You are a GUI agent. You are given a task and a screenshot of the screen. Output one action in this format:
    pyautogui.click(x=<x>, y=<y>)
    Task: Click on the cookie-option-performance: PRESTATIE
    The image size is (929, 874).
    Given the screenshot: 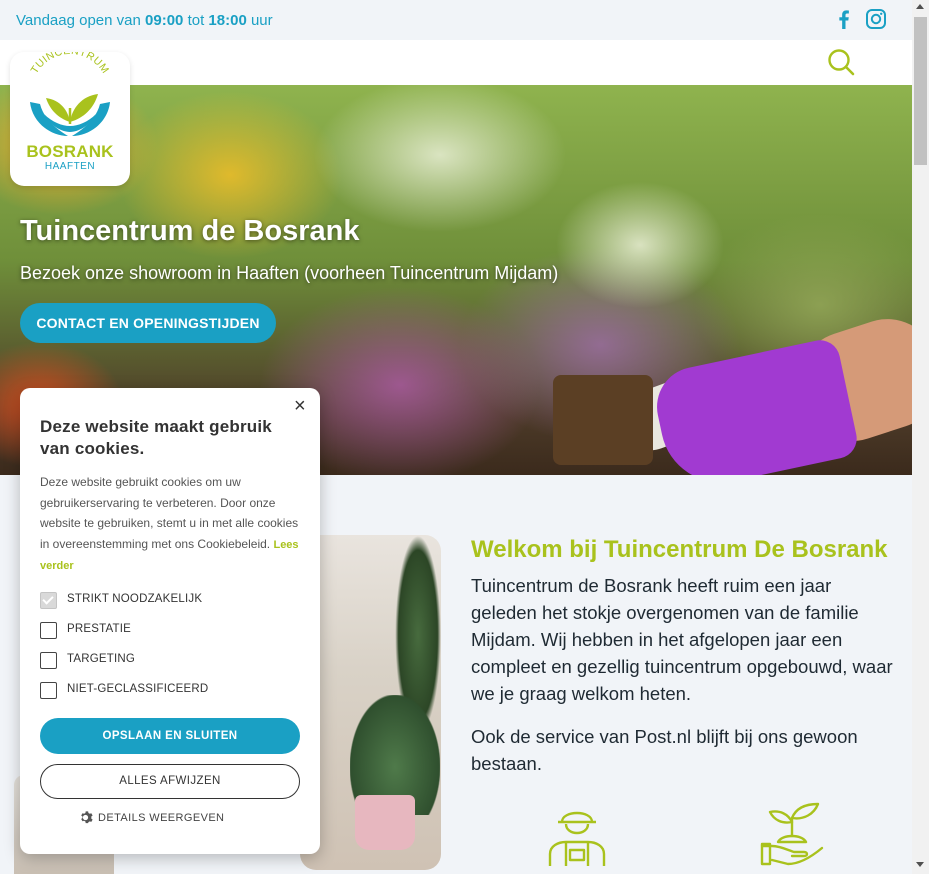 What is the action you would take?
    pyautogui.click(x=175, y=631)
    